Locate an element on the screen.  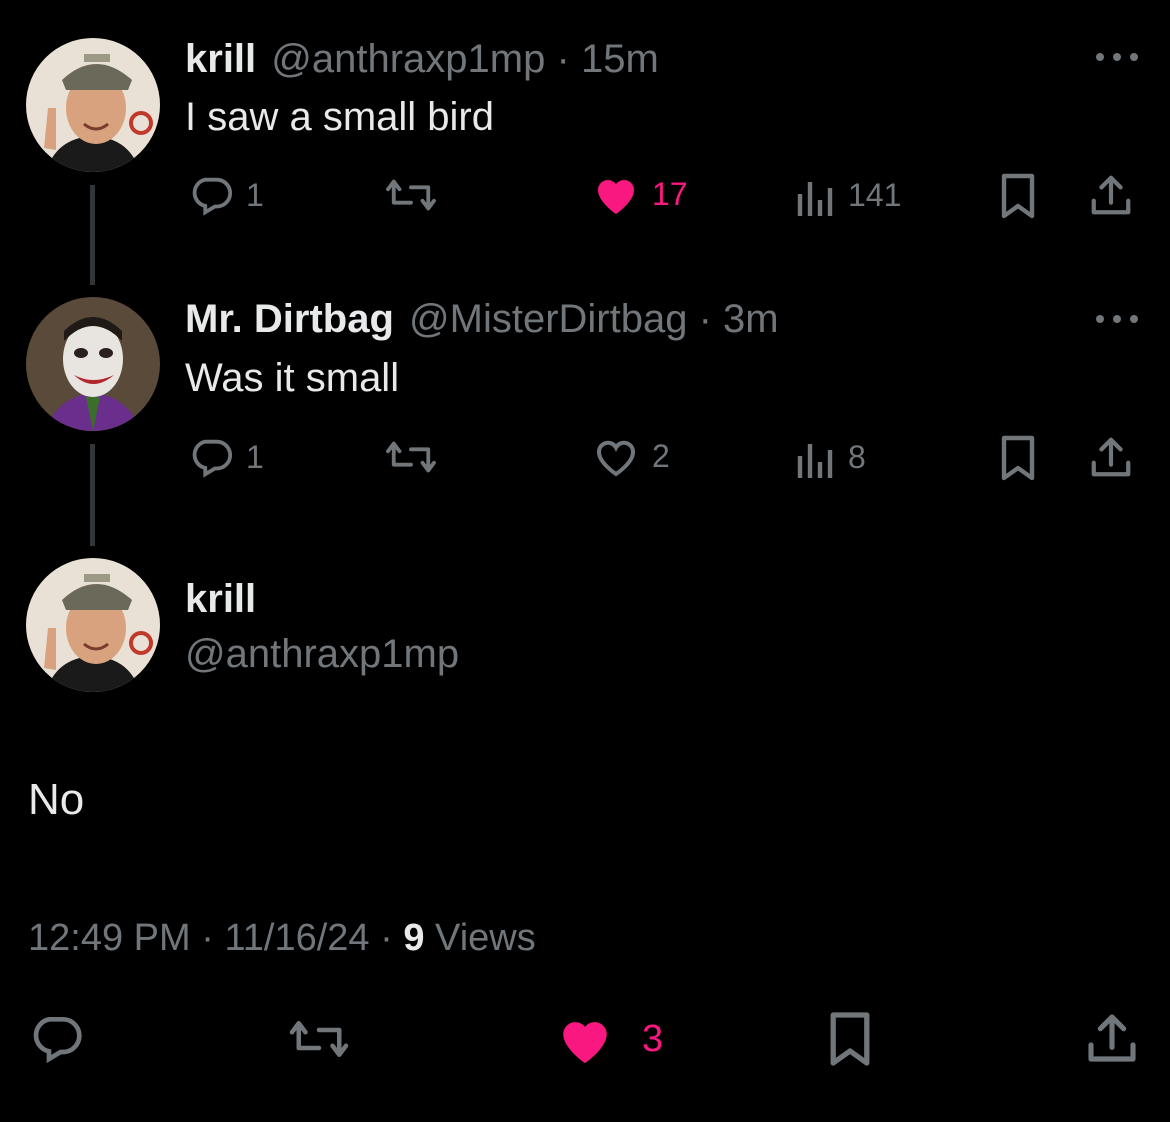
tweet1-text: I saw a small bird is located at coordinates (339, 117).